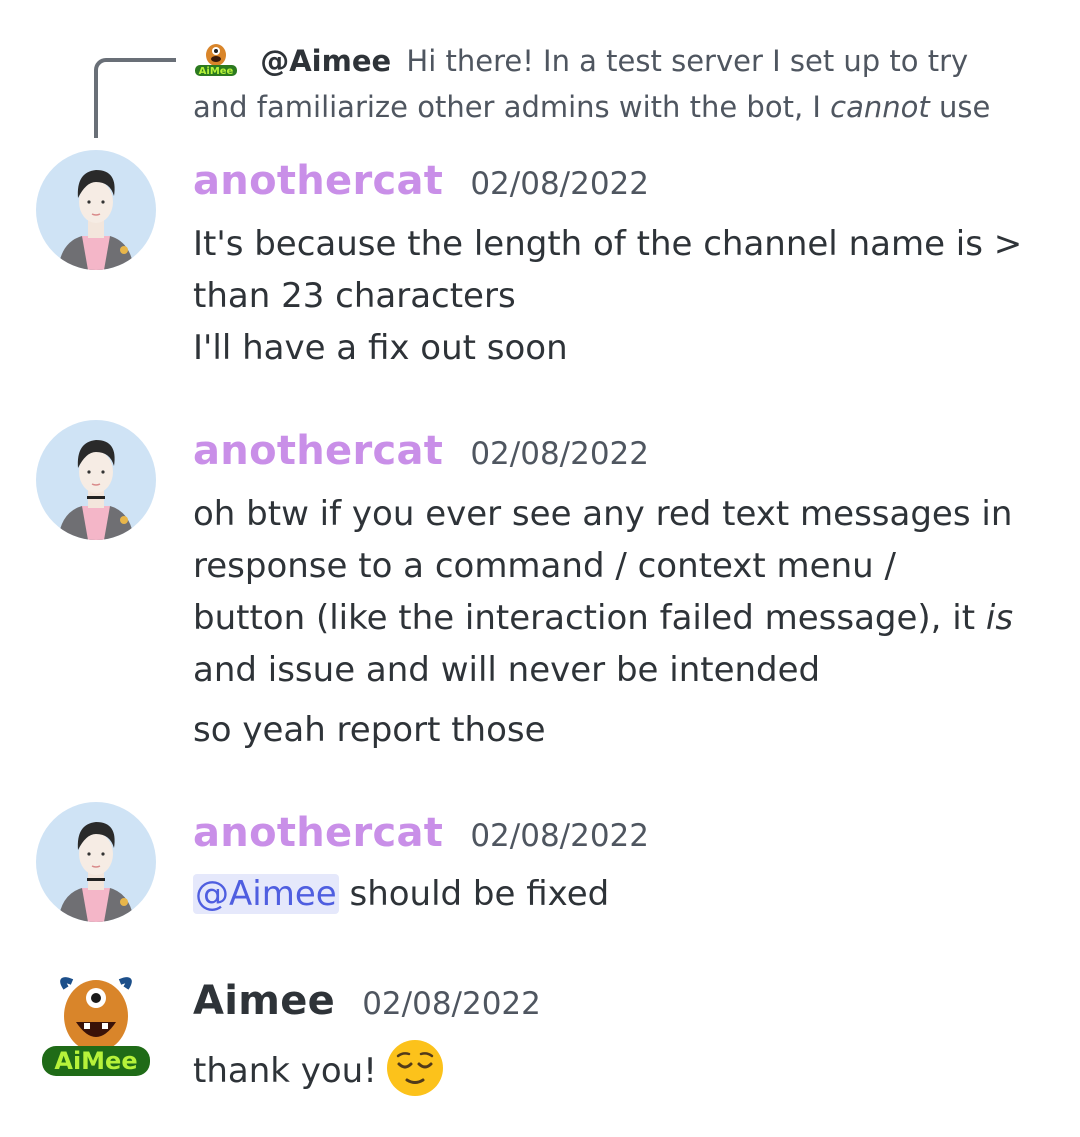 This screenshot has height=1137, width=1080. Describe the element at coordinates (507, 670) in the screenshot. I see `message-line: and issue and will never be intended` at that location.